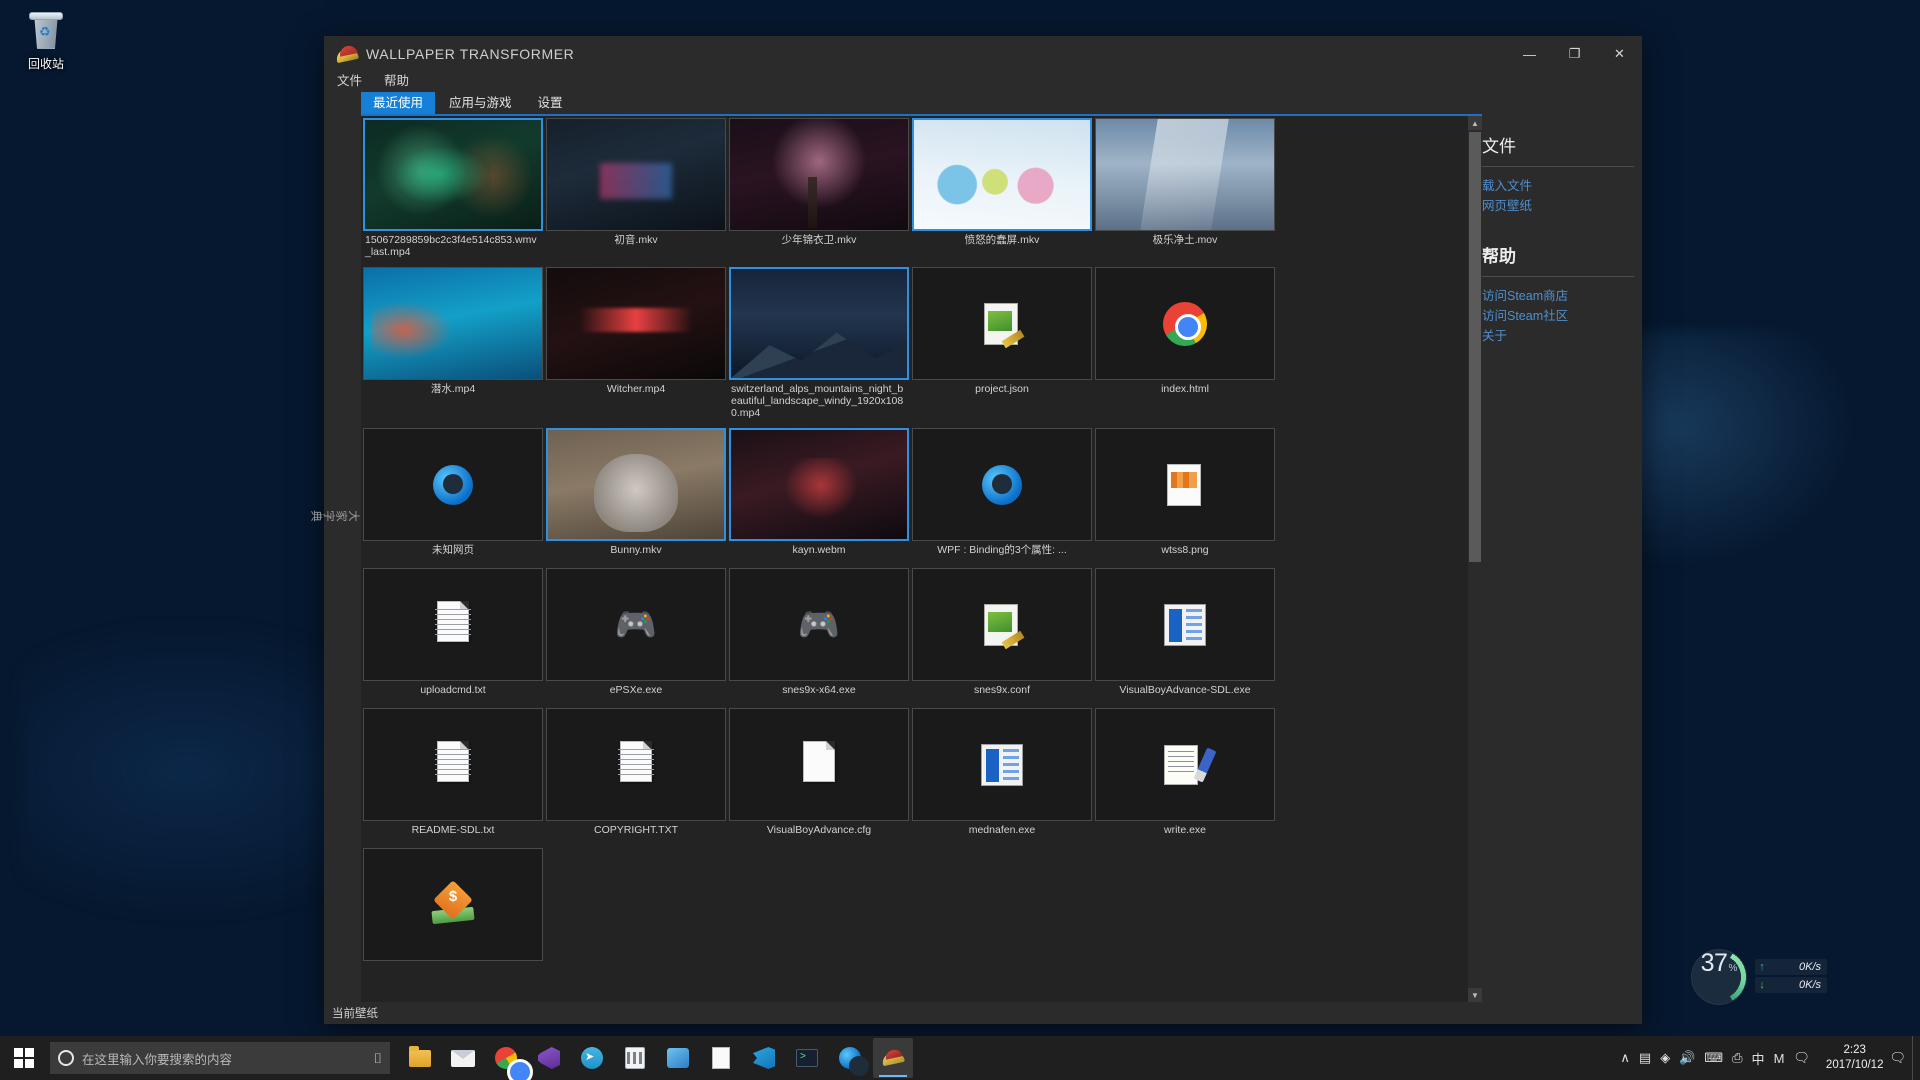 Image resolution: width=1920 pixels, height=1080 pixels. Describe the element at coordinates (1562, 336) in the screenshot. I see `about-link: 关于` at that location.